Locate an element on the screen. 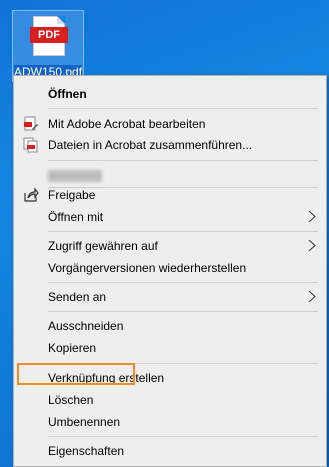 This screenshot has width=329, height=467. acrobat-edit-icon is located at coordinates (31, 123).